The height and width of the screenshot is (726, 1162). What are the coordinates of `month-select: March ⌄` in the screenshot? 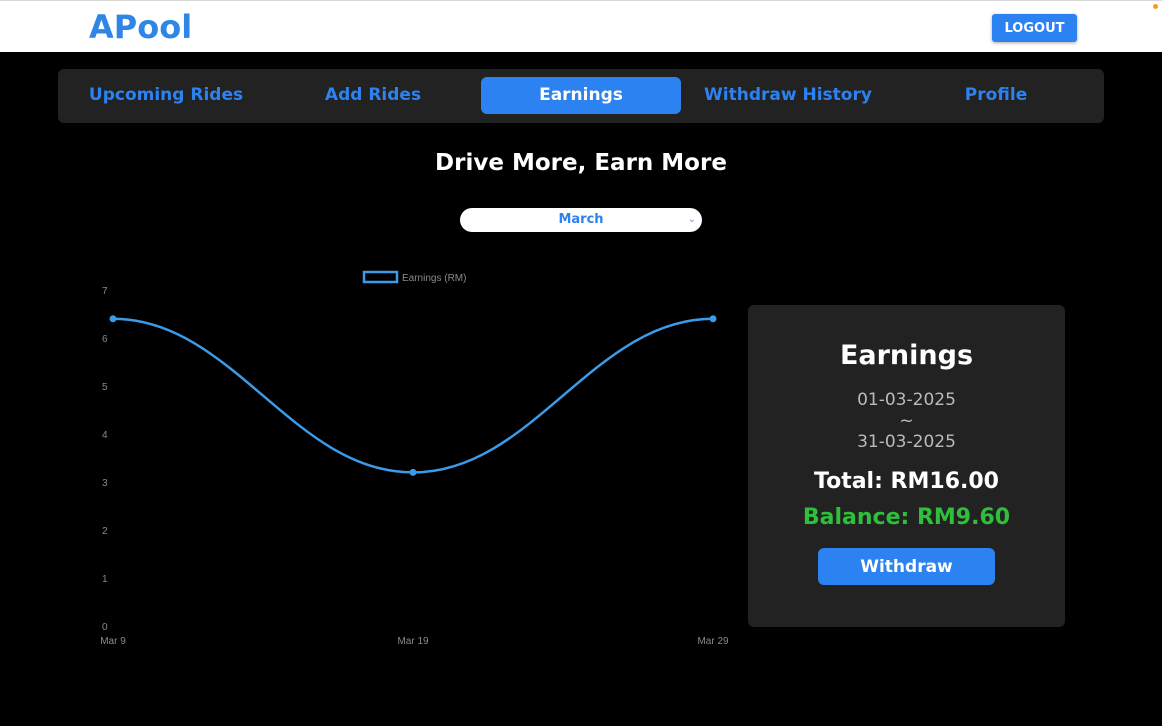 It's located at (581, 220).